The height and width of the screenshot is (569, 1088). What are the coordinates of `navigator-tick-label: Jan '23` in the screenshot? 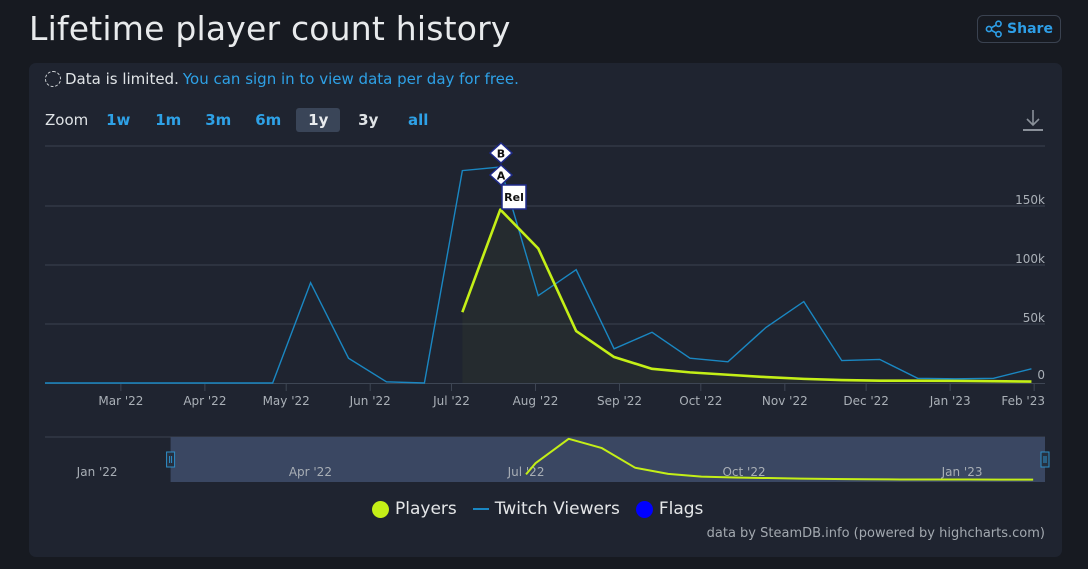 It's located at (962, 472).